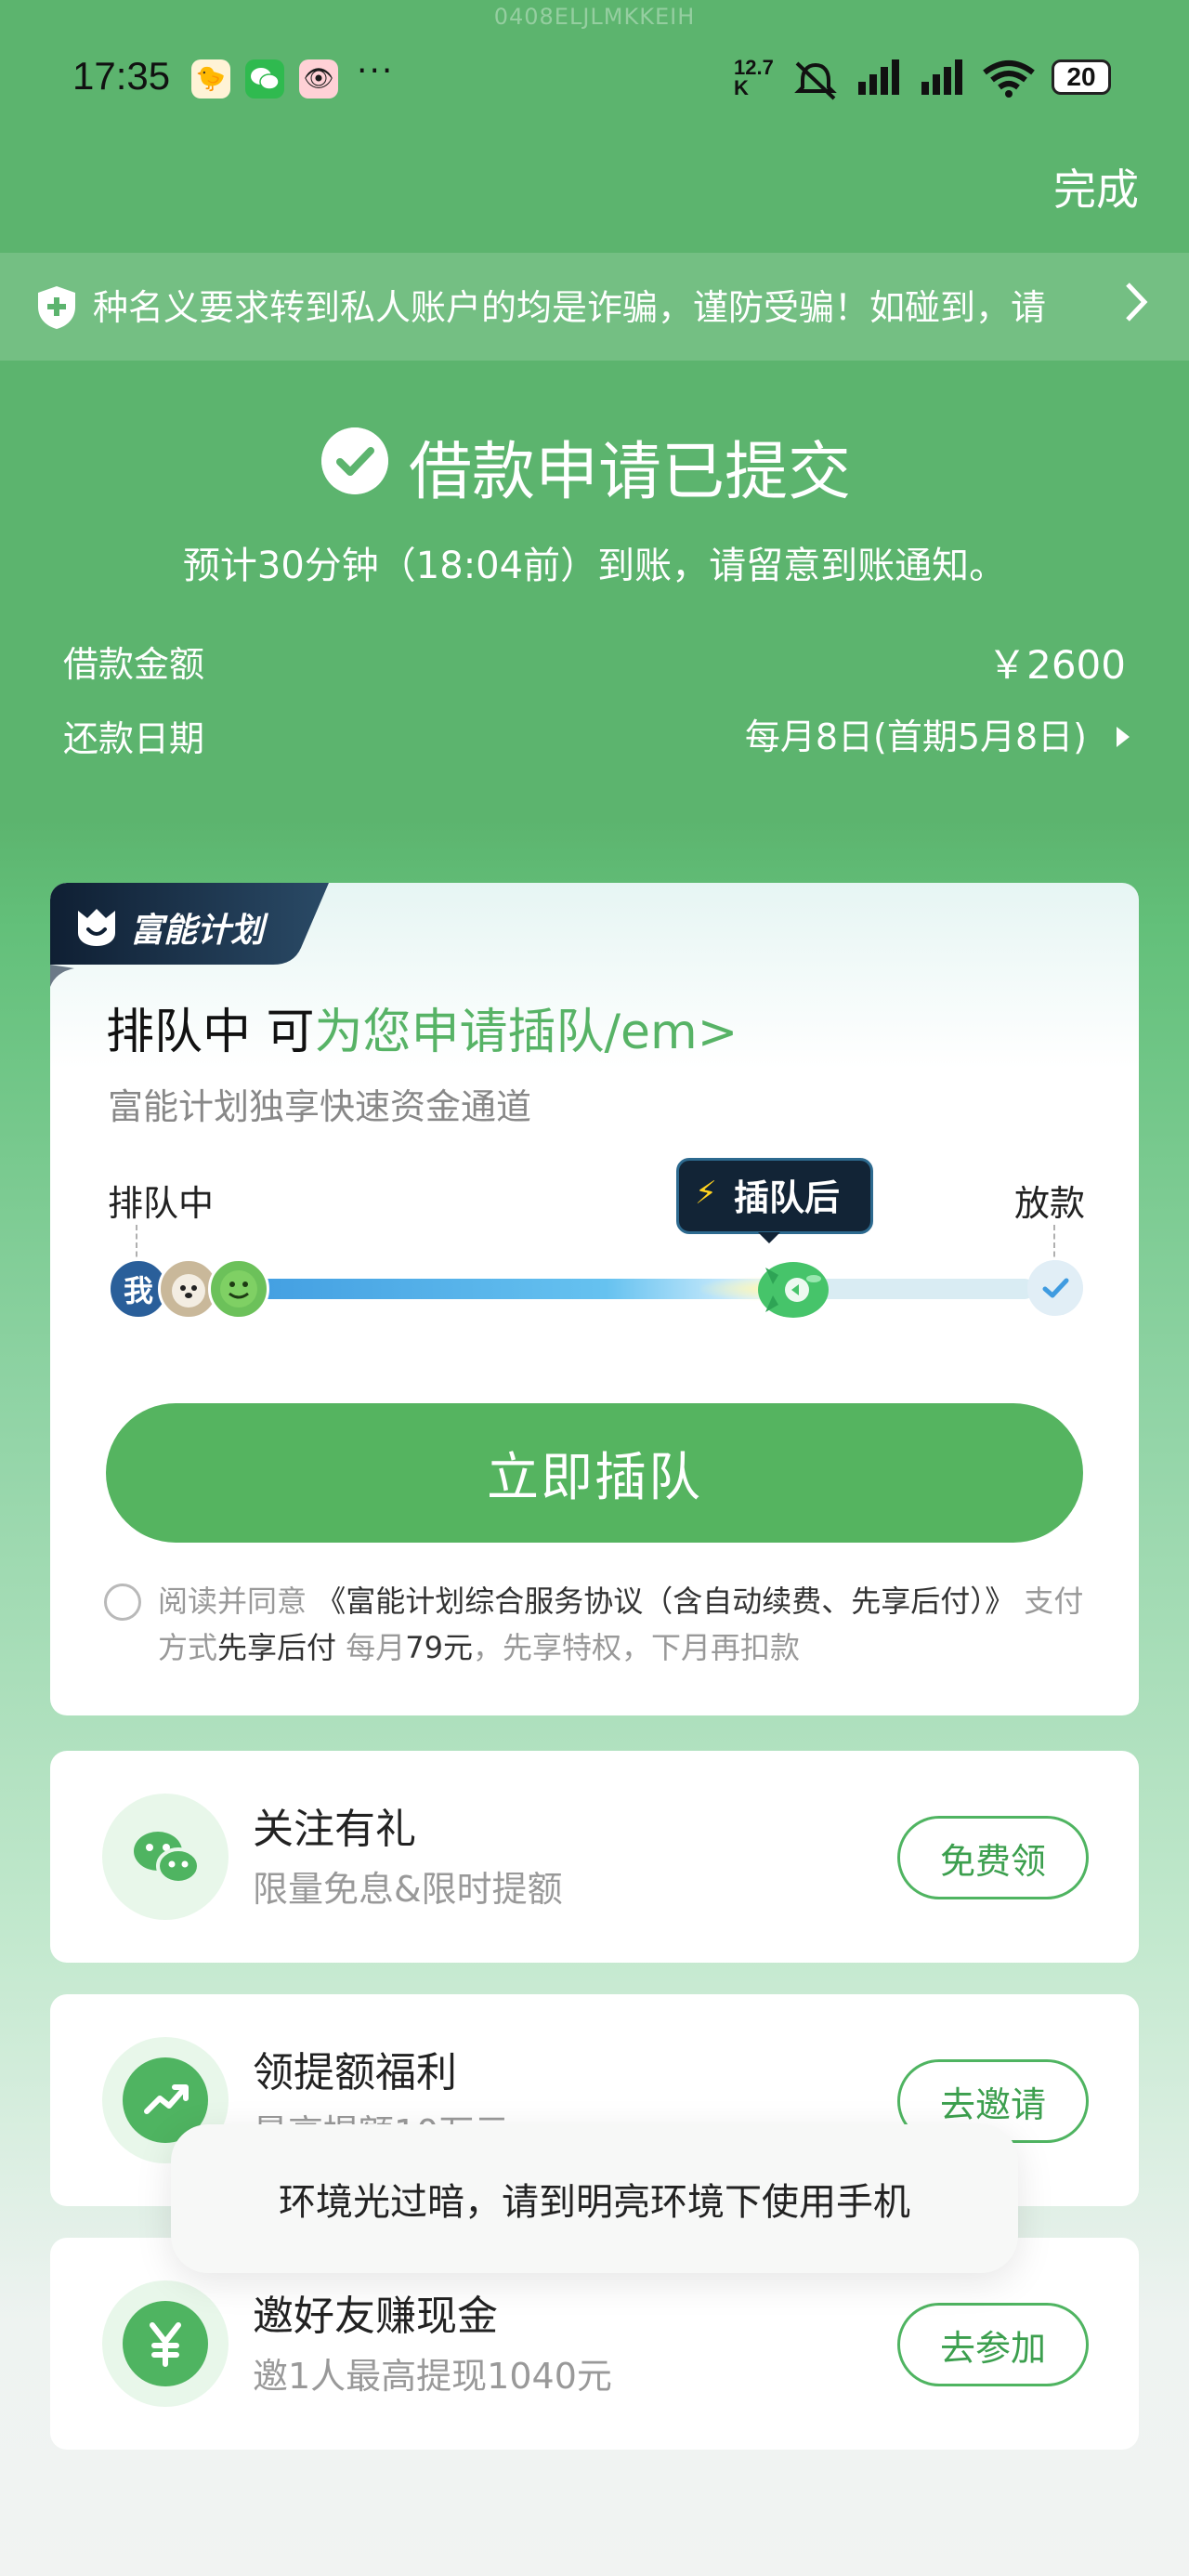 This screenshot has height=2576, width=1189. I want to click on progress-end-label: 放款, so click(1049, 1203).